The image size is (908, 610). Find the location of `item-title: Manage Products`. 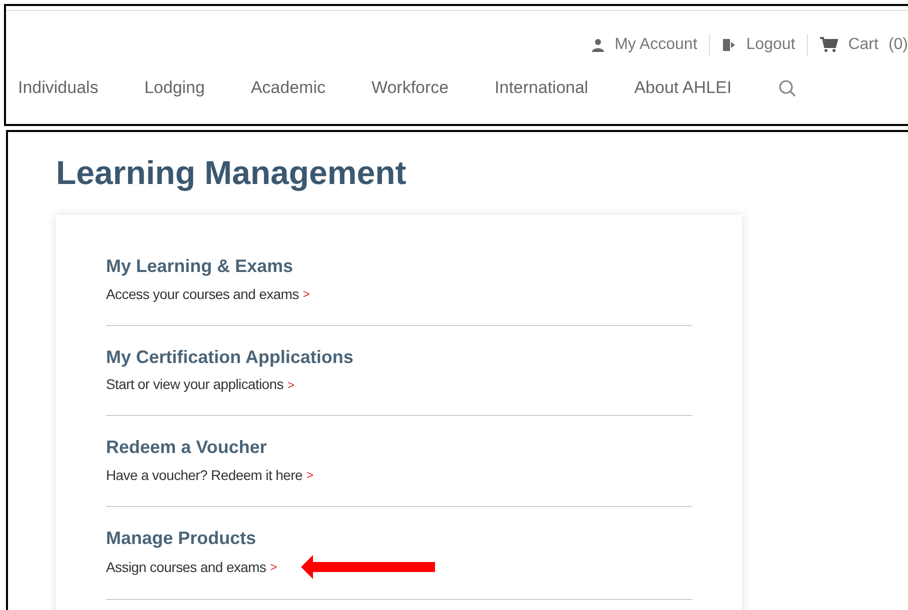

item-title: Manage Products is located at coordinates (399, 538).